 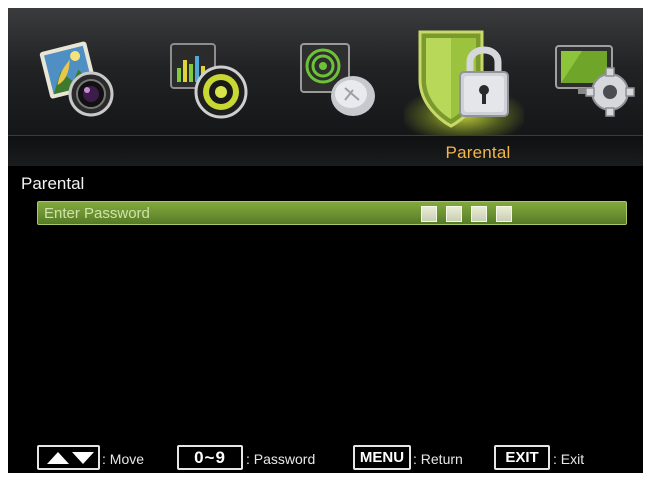 What do you see at coordinates (569, 459) in the screenshot?
I see `exit-hint-label: : Exit` at bounding box center [569, 459].